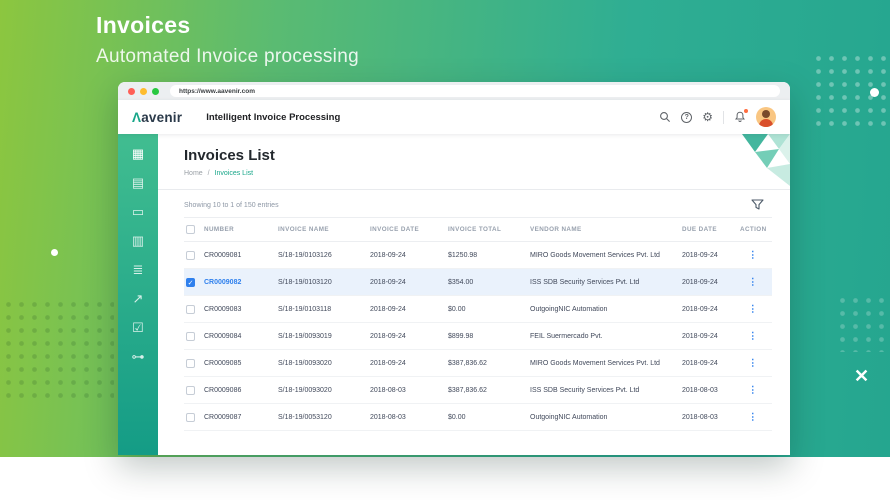 The width and height of the screenshot is (890, 500). I want to click on number-cell: CR0009086, so click(239, 390).